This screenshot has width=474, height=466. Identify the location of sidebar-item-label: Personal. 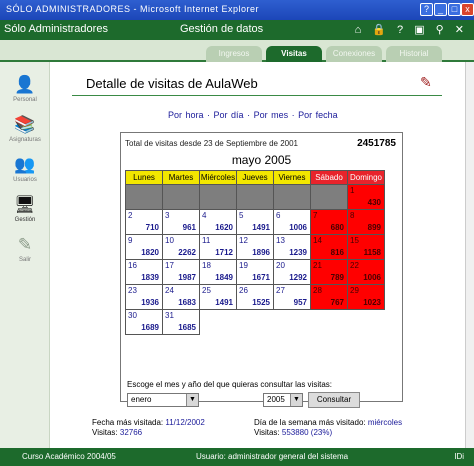
(25, 100).